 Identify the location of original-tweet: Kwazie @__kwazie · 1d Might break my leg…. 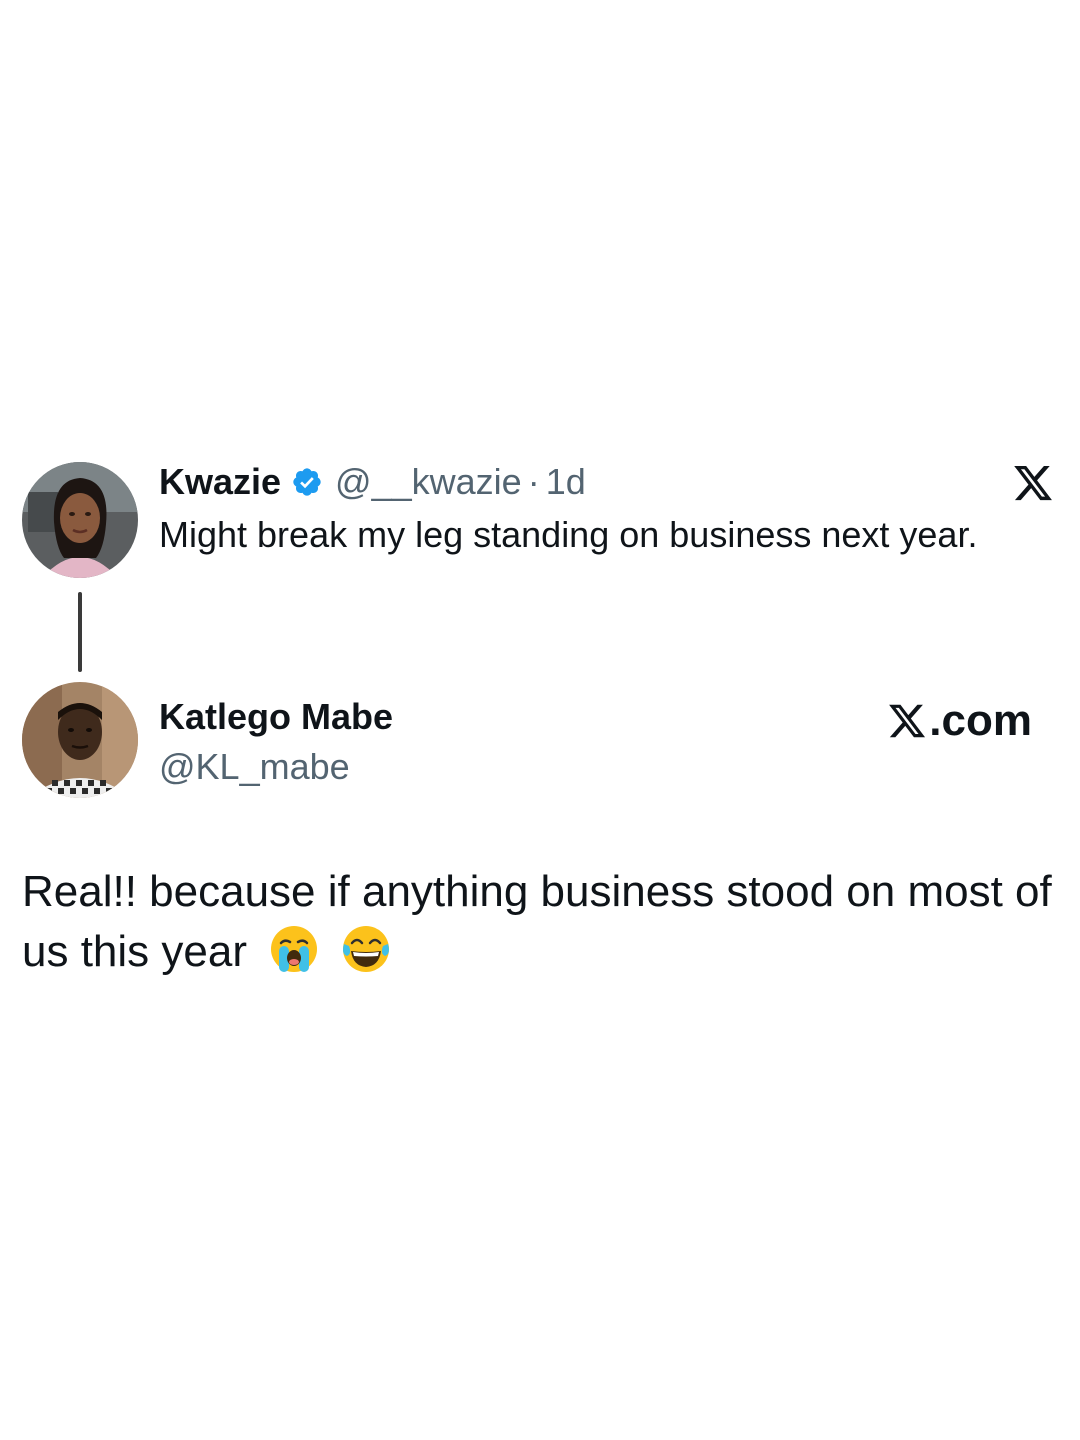
(542, 521).